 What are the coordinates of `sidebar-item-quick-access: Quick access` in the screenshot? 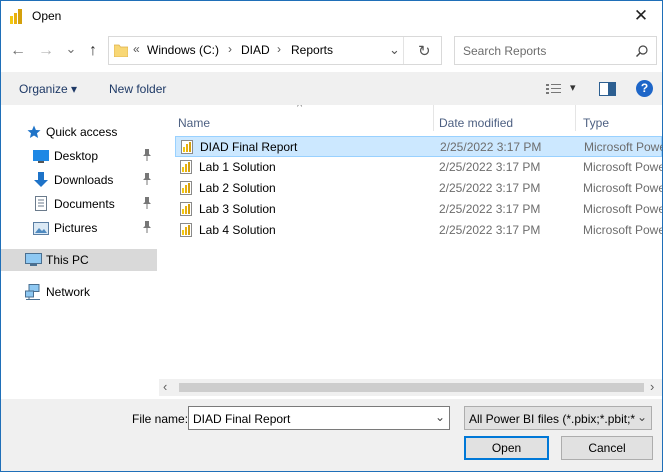 It's located at (79, 132).